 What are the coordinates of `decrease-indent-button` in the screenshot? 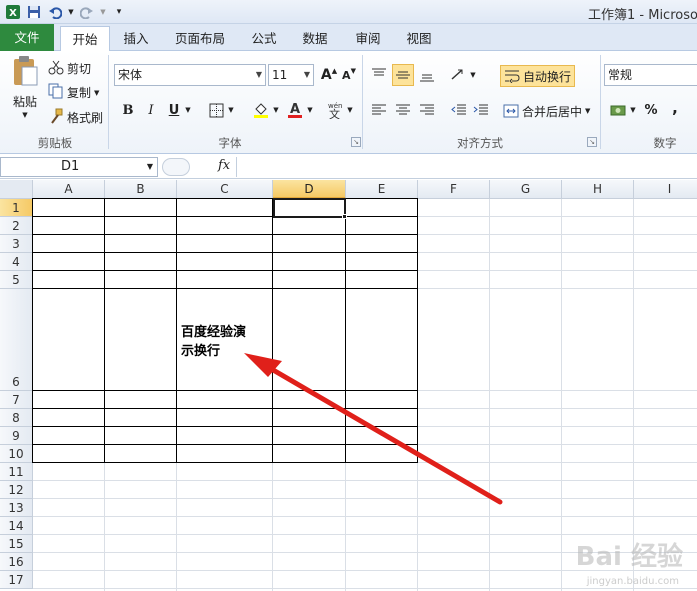 It's located at (459, 110).